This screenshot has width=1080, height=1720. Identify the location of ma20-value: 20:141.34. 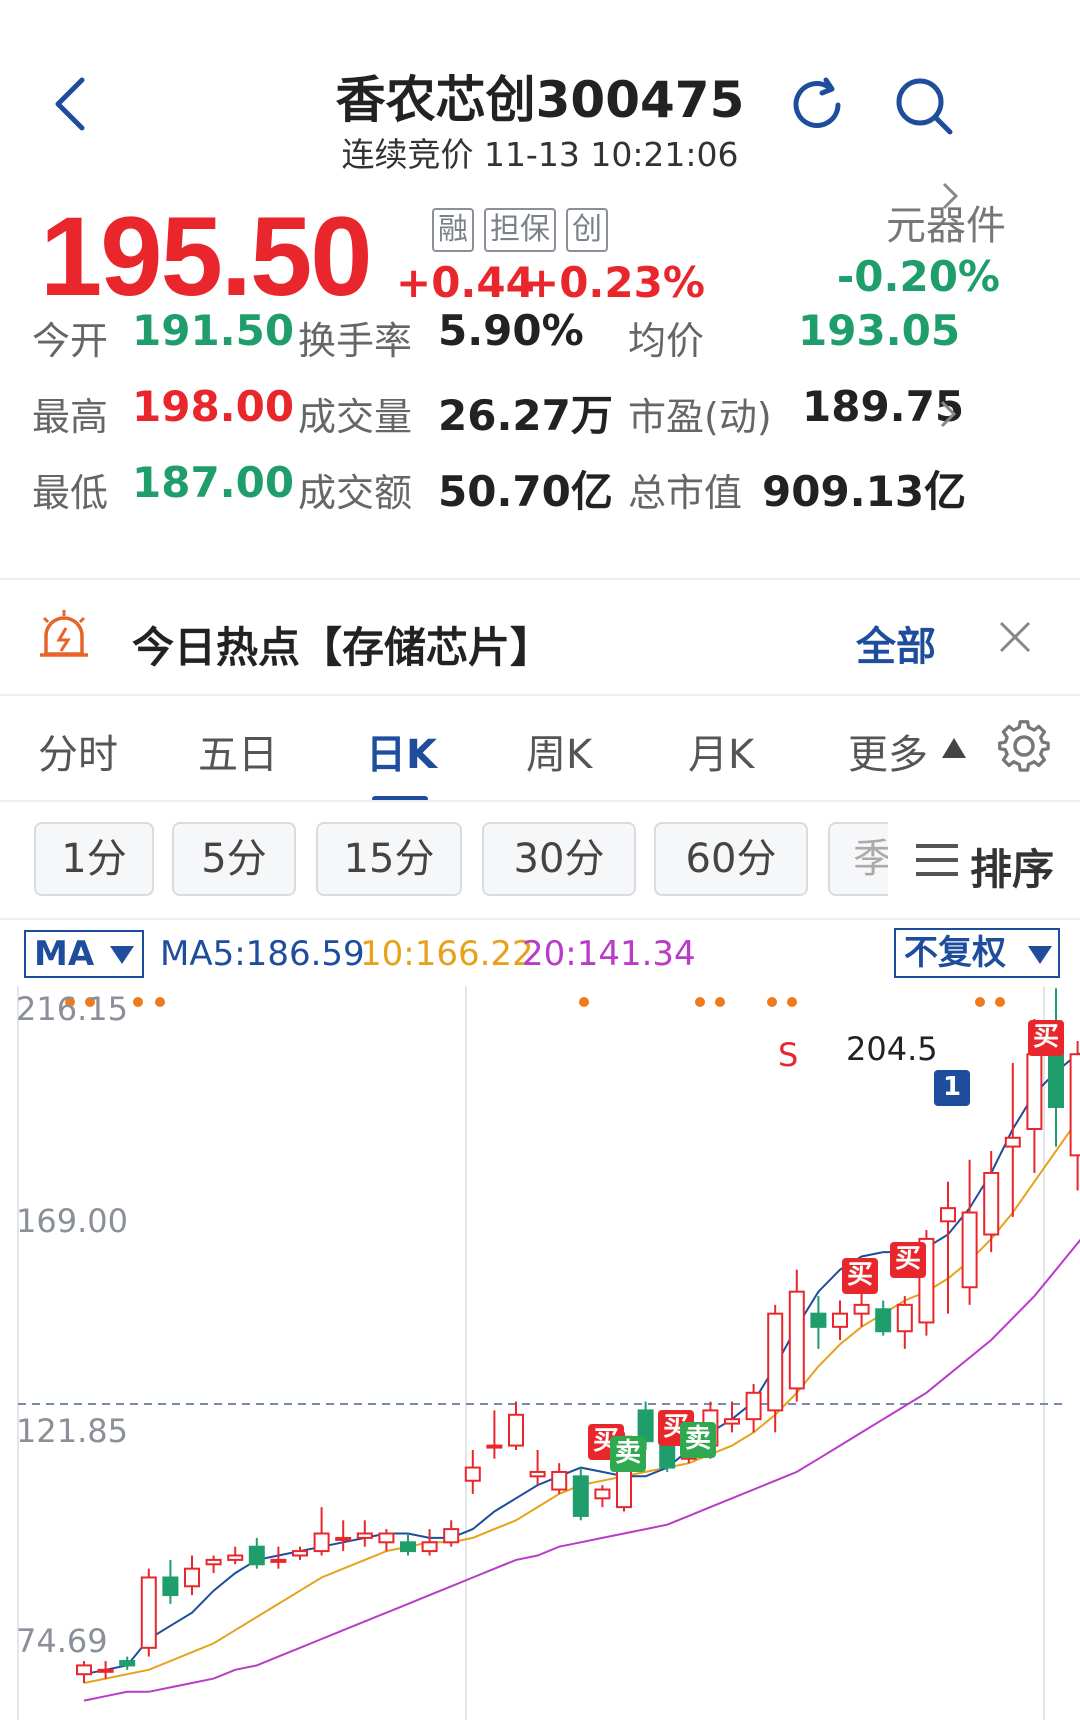
(609, 954).